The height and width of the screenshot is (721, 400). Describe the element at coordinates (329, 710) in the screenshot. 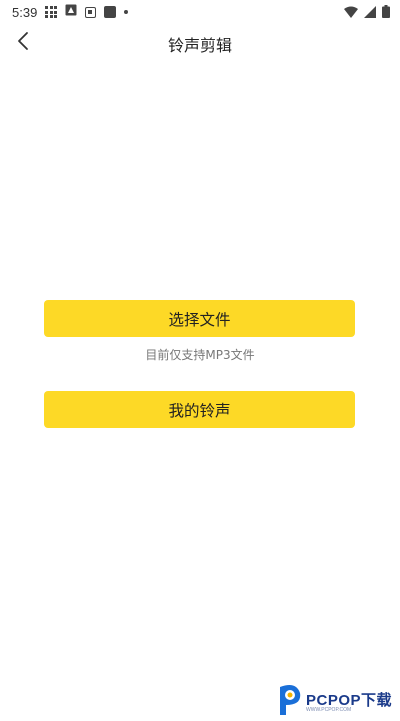

I see `watermark-sub: WWW.PCPOP.COM` at that location.